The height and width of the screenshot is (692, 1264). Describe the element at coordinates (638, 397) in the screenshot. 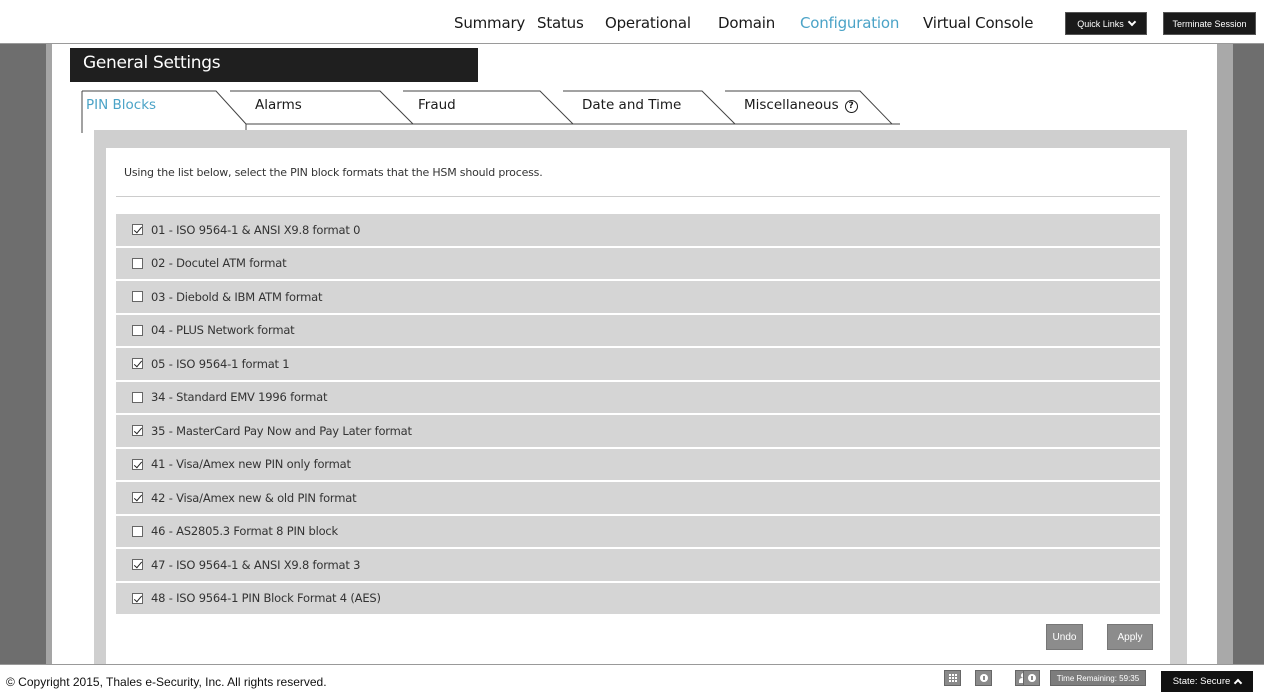

I see `pin-format-row: 34 - Standard EMV 1996 format` at that location.